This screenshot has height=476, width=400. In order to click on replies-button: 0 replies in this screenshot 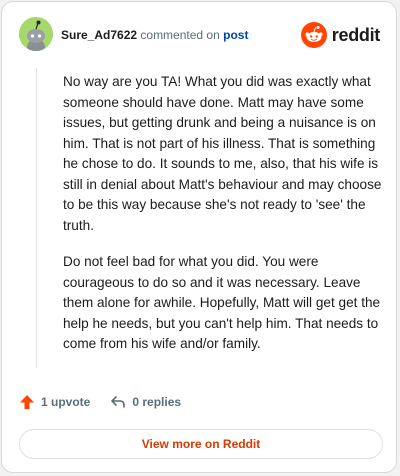, I will do `click(145, 402)`.